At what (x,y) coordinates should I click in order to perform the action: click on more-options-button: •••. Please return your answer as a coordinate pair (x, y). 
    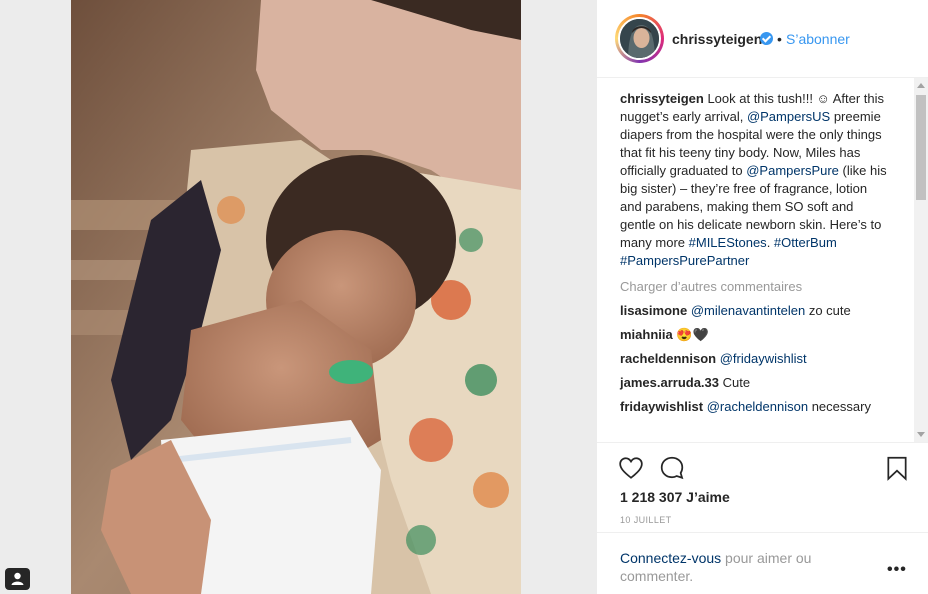
    Looking at the image, I should click on (897, 570).